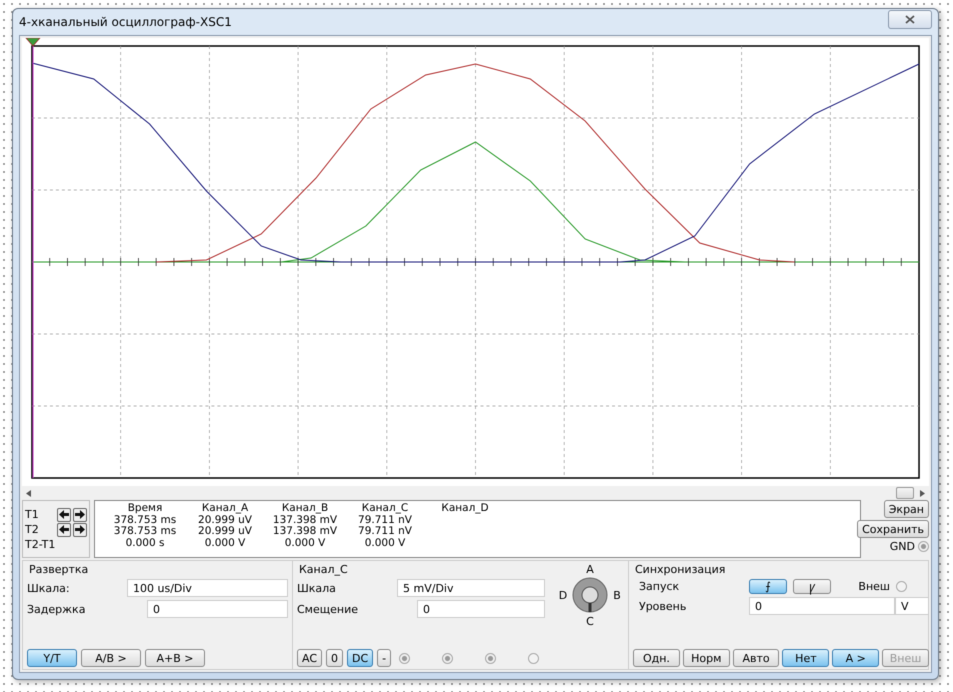  Describe the element at coordinates (125, 22) in the screenshot. I see `window-title: 4-хканальный осциллограф-XSC1` at that location.